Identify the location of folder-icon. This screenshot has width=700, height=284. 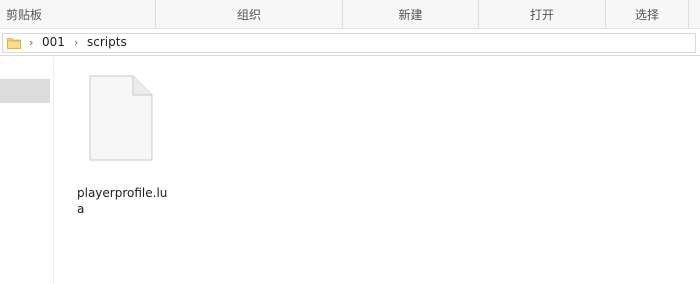
(14, 43).